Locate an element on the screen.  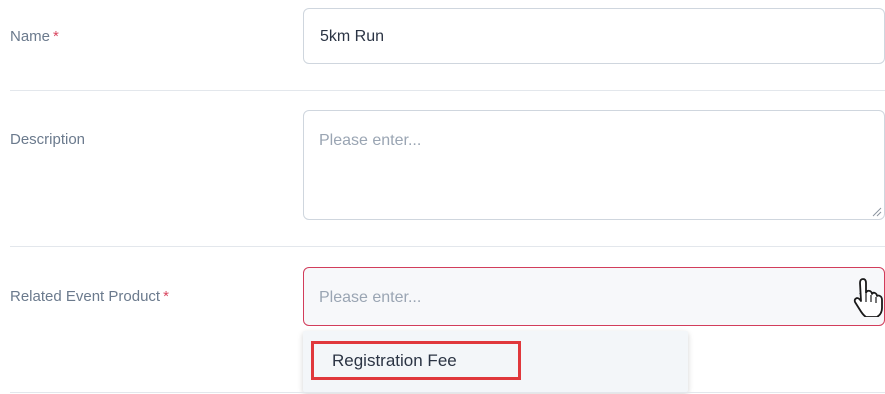
dropdown-option-registration-fee: Registration Fee is located at coordinates (416, 360).